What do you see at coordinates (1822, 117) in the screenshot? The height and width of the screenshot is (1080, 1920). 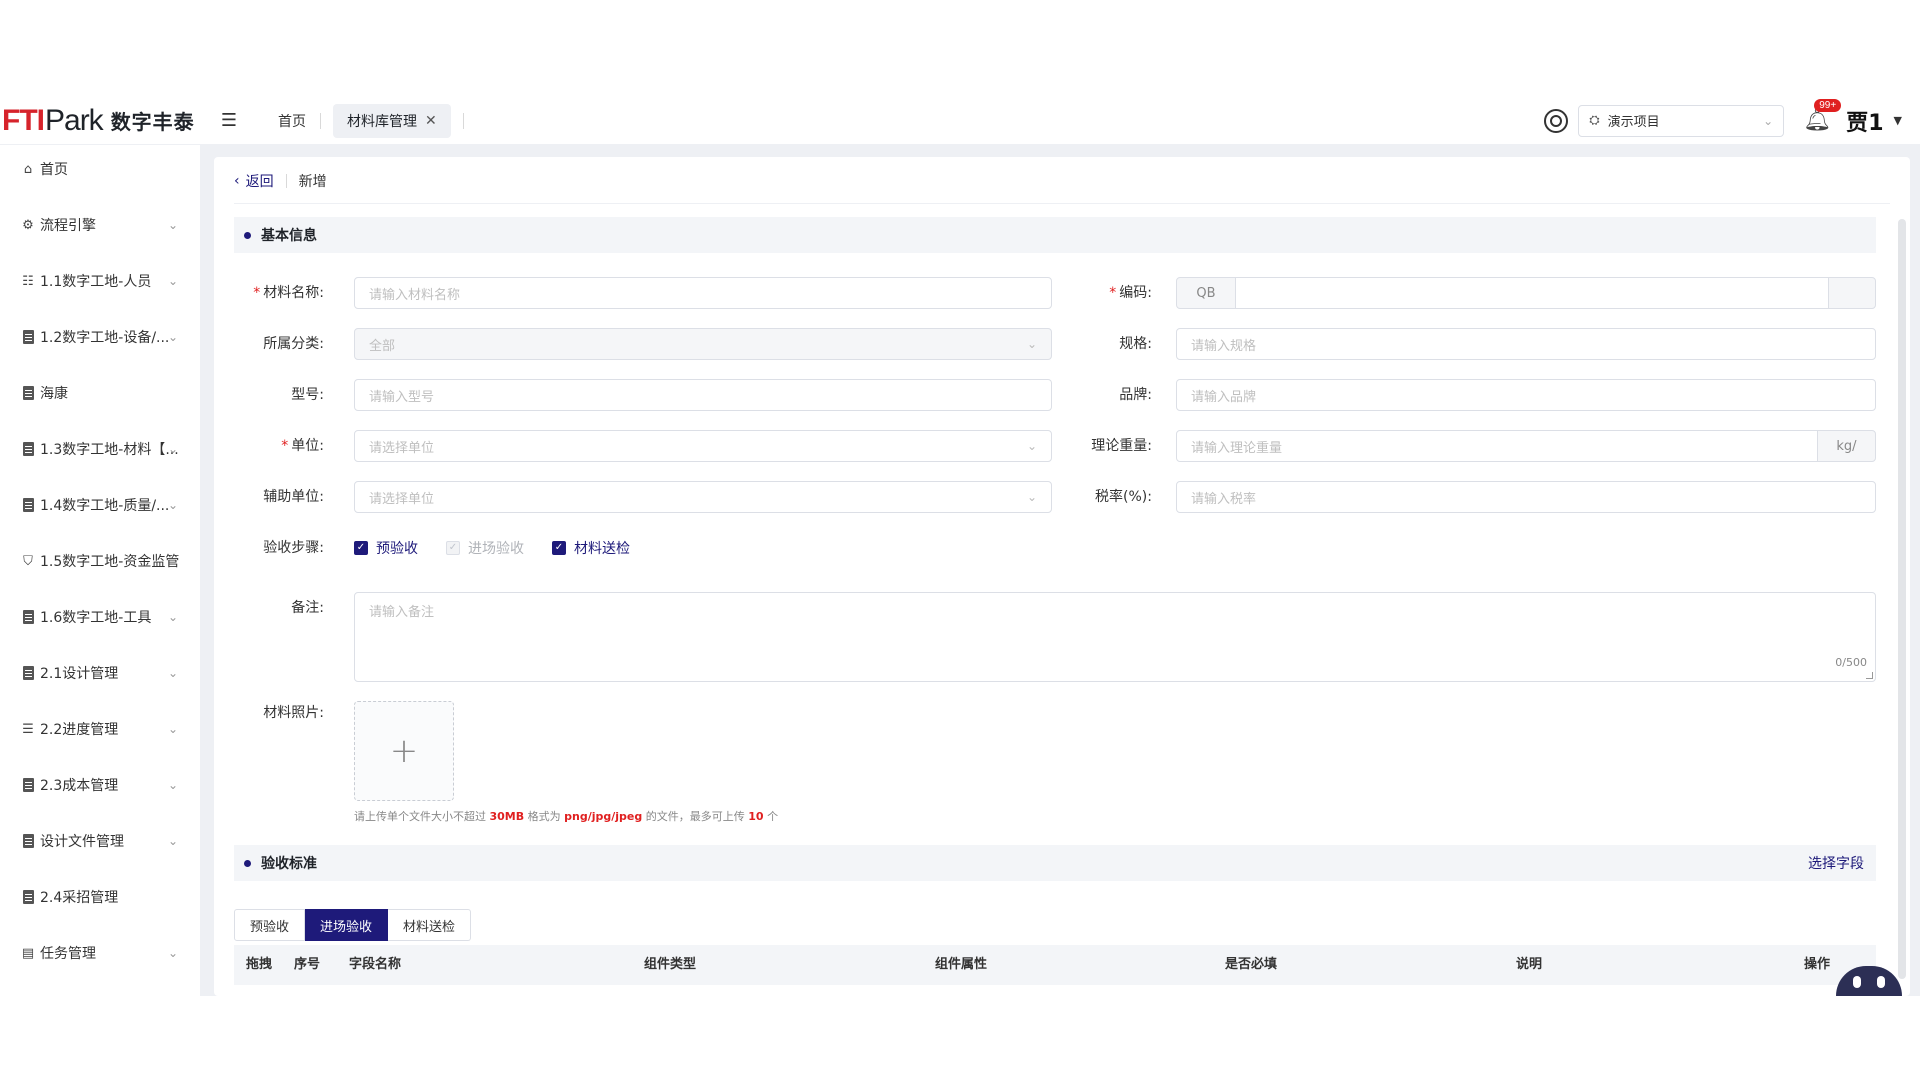 I see `bell-icon: 🔔︎ 99+` at bounding box center [1822, 117].